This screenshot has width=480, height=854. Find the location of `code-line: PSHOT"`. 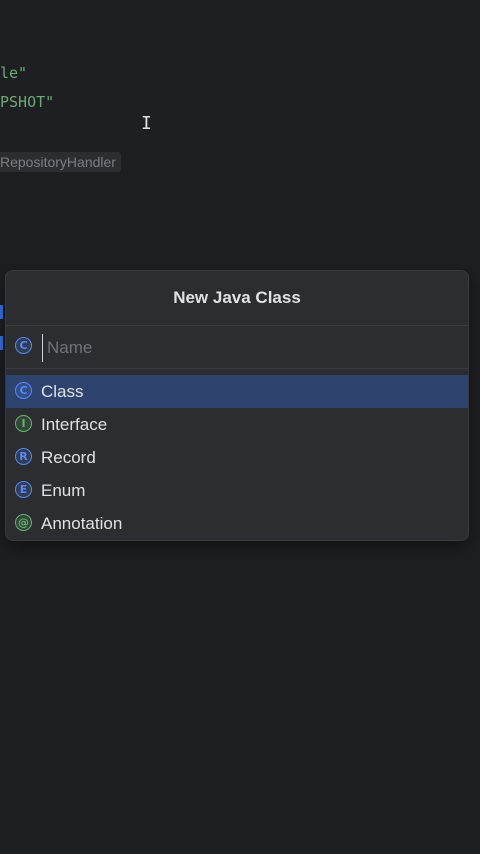

code-line: PSHOT" is located at coordinates (27, 102).